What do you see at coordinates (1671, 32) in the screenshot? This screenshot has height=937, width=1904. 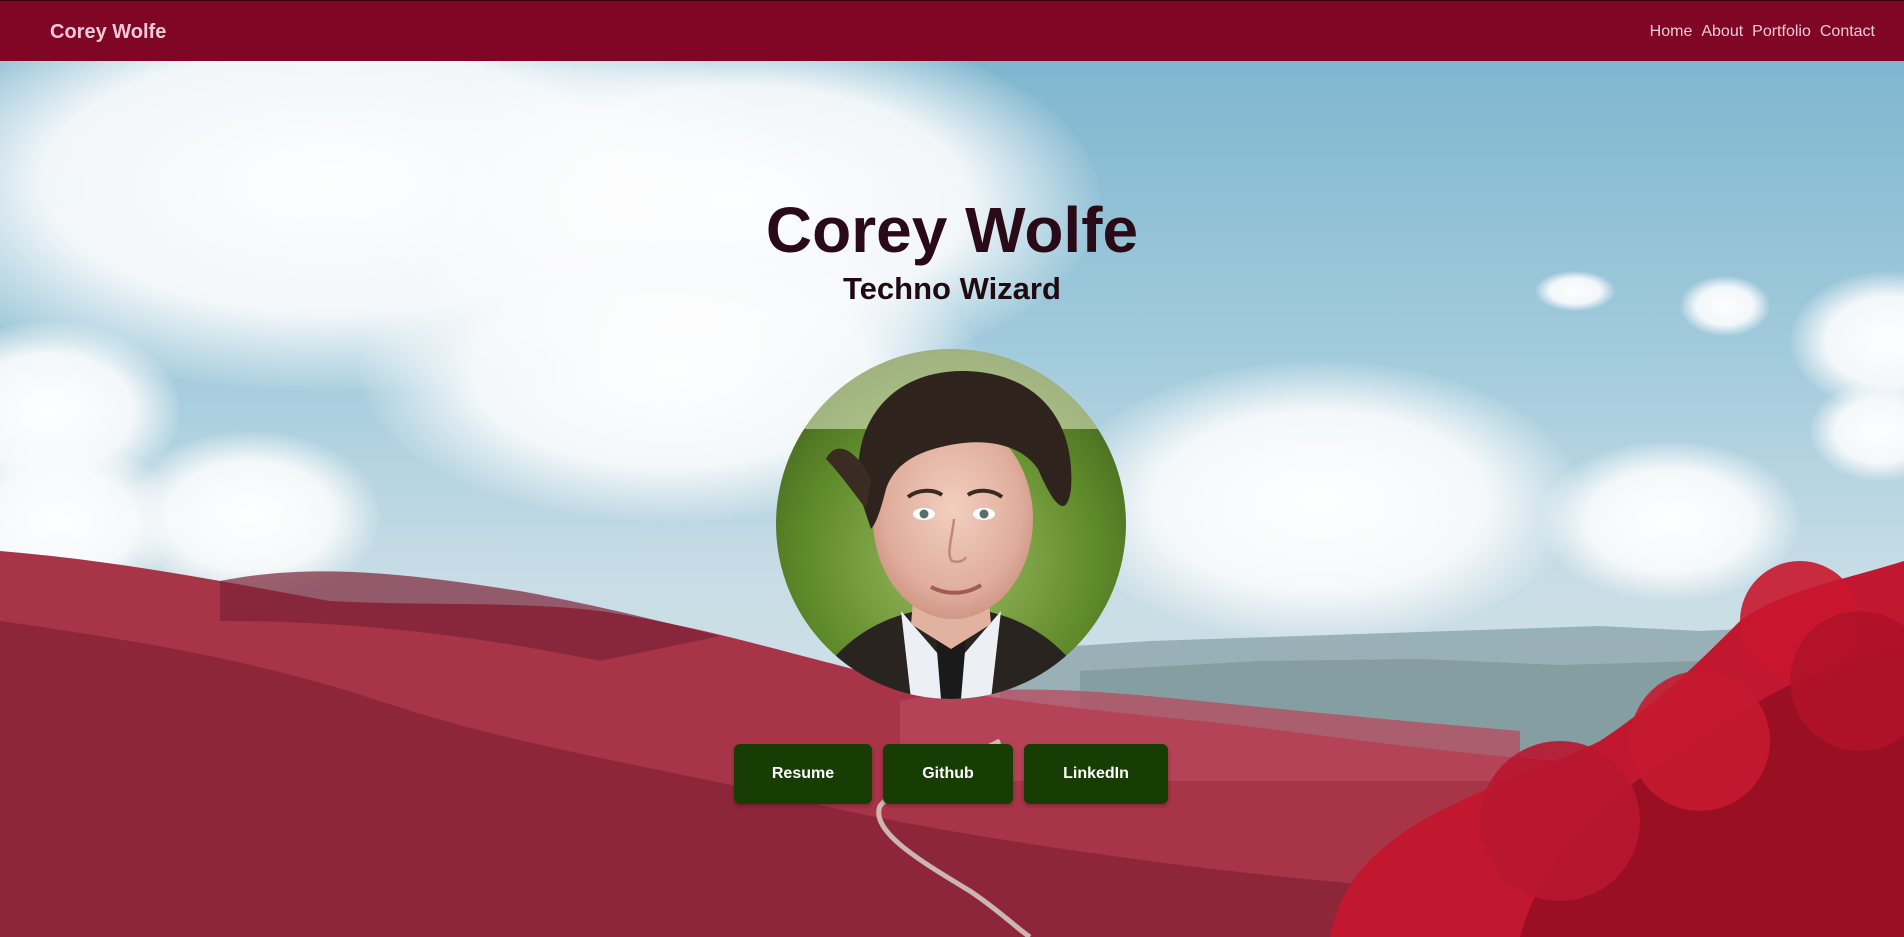 I see `nav-link-home: Home` at bounding box center [1671, 32].